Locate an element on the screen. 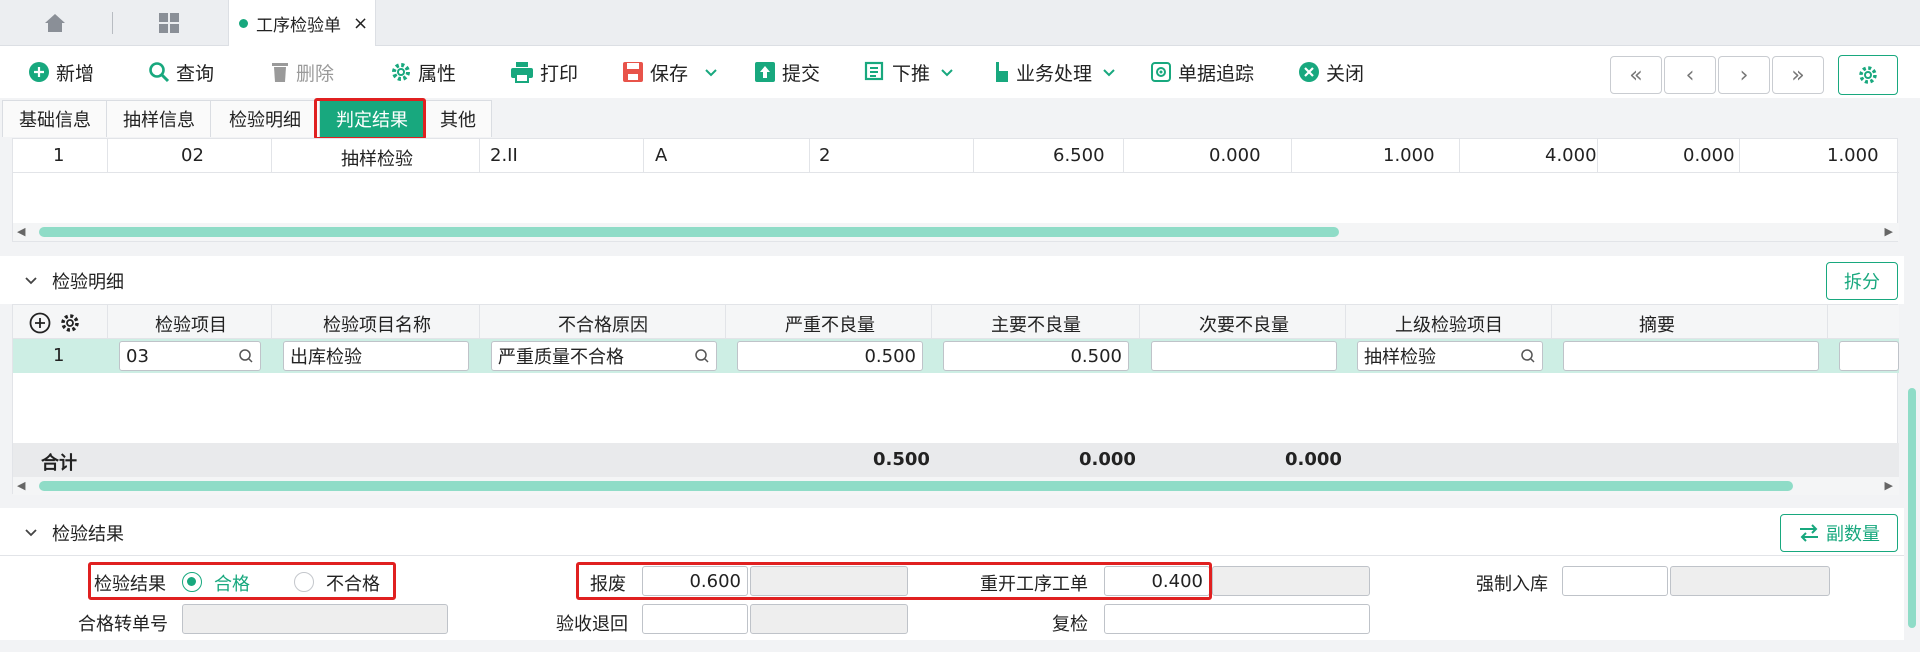  next-column-input is located at coordinates (1869, 356).